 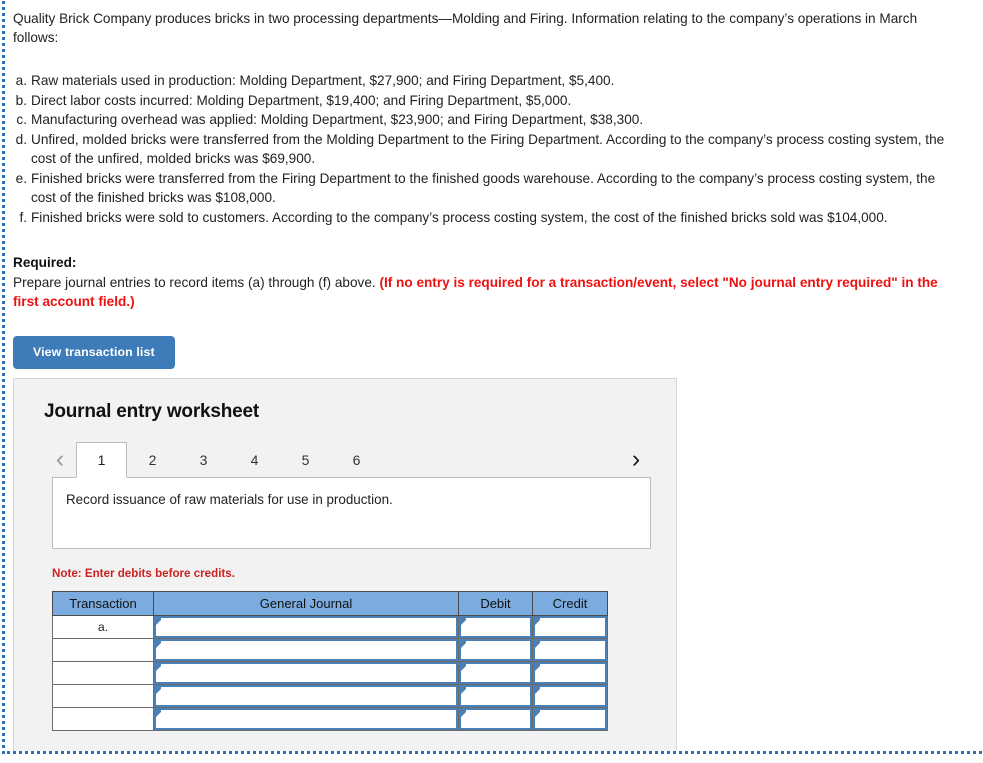 I want to click on worksheet-tab-4: 4, so click(x=254, y=460).